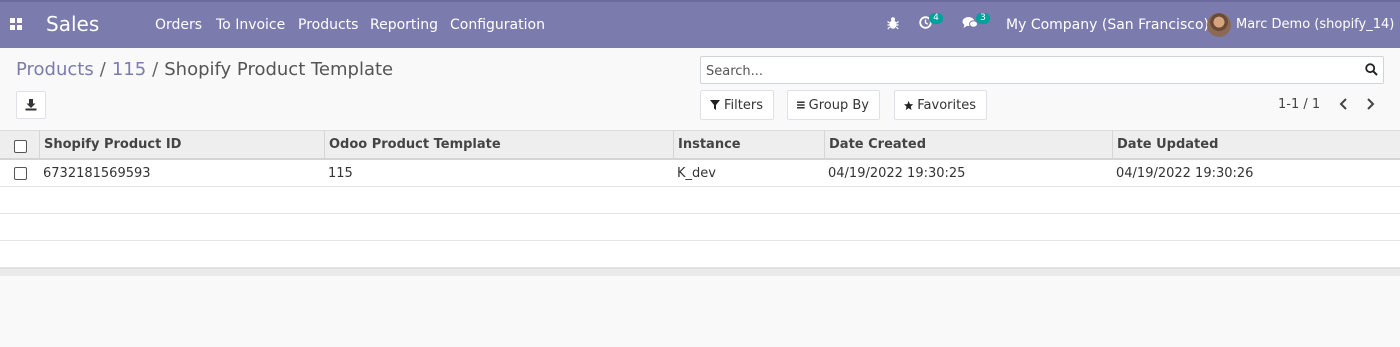 This screenshot has width=1400, height=347. What do you see at coordinates (497, 25) in the screenshot?
I see `menu-configuration: Configuration` at bounding box center [497, 25].